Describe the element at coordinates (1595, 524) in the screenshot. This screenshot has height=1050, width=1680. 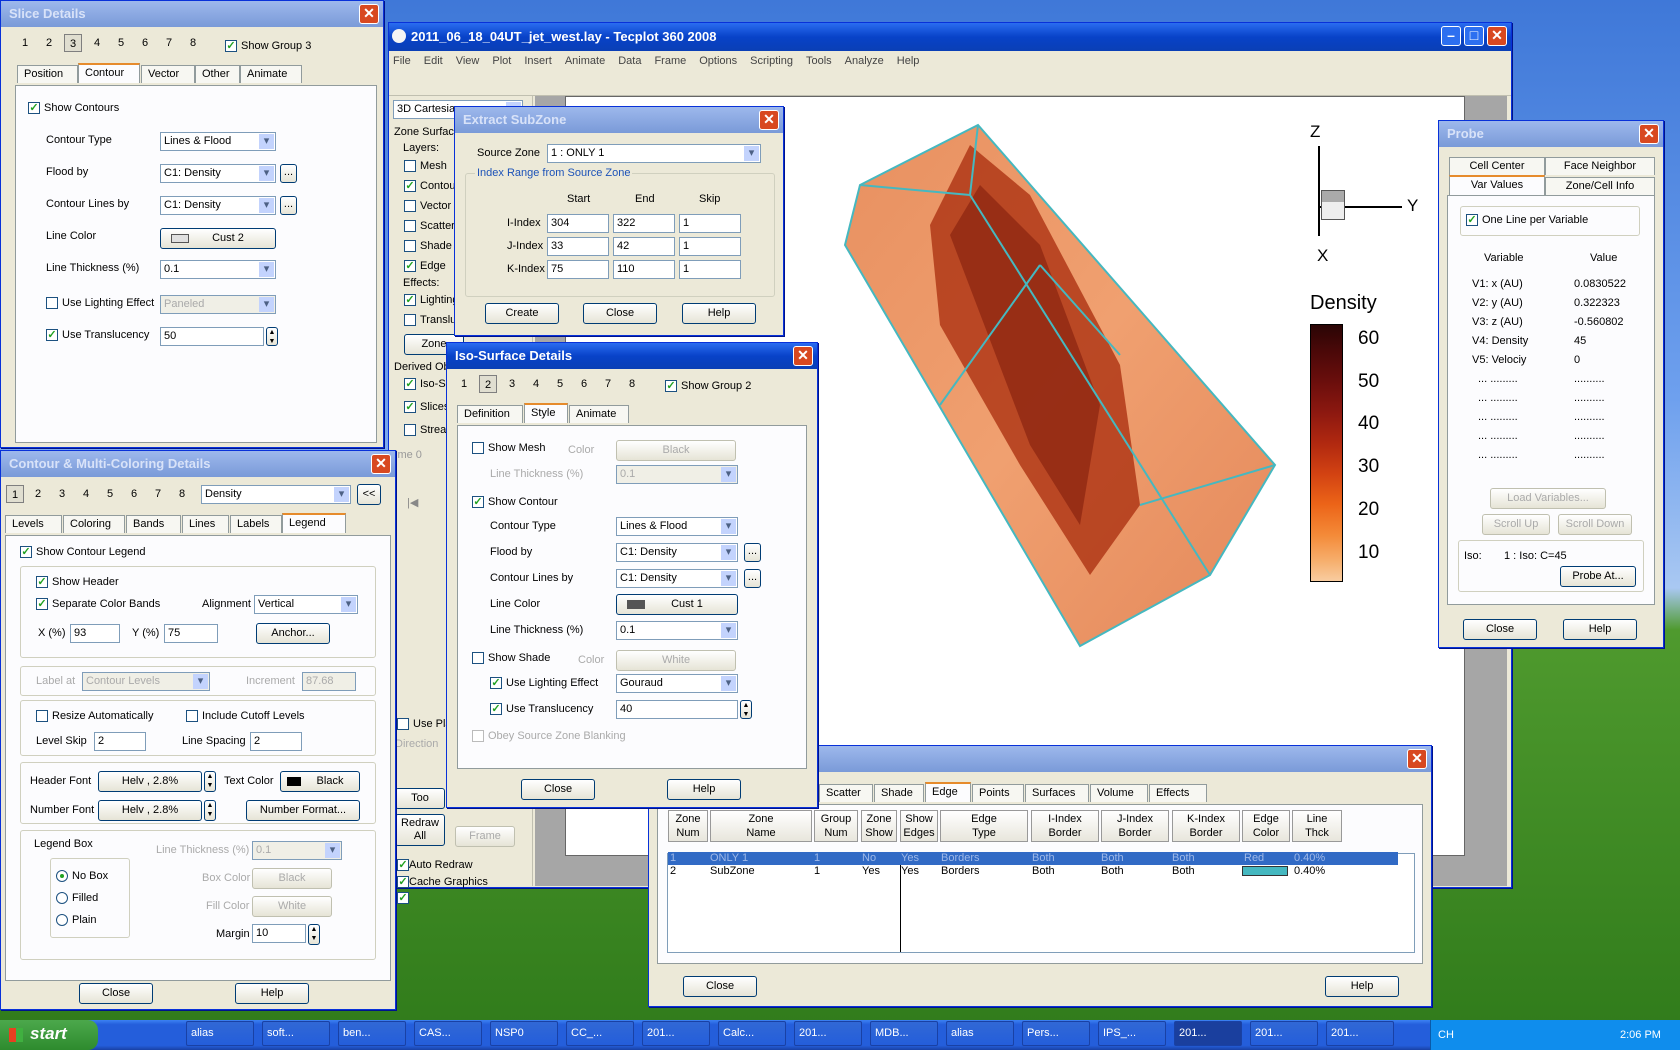
I see `scroll-down-button: Scroll Down` at that location.